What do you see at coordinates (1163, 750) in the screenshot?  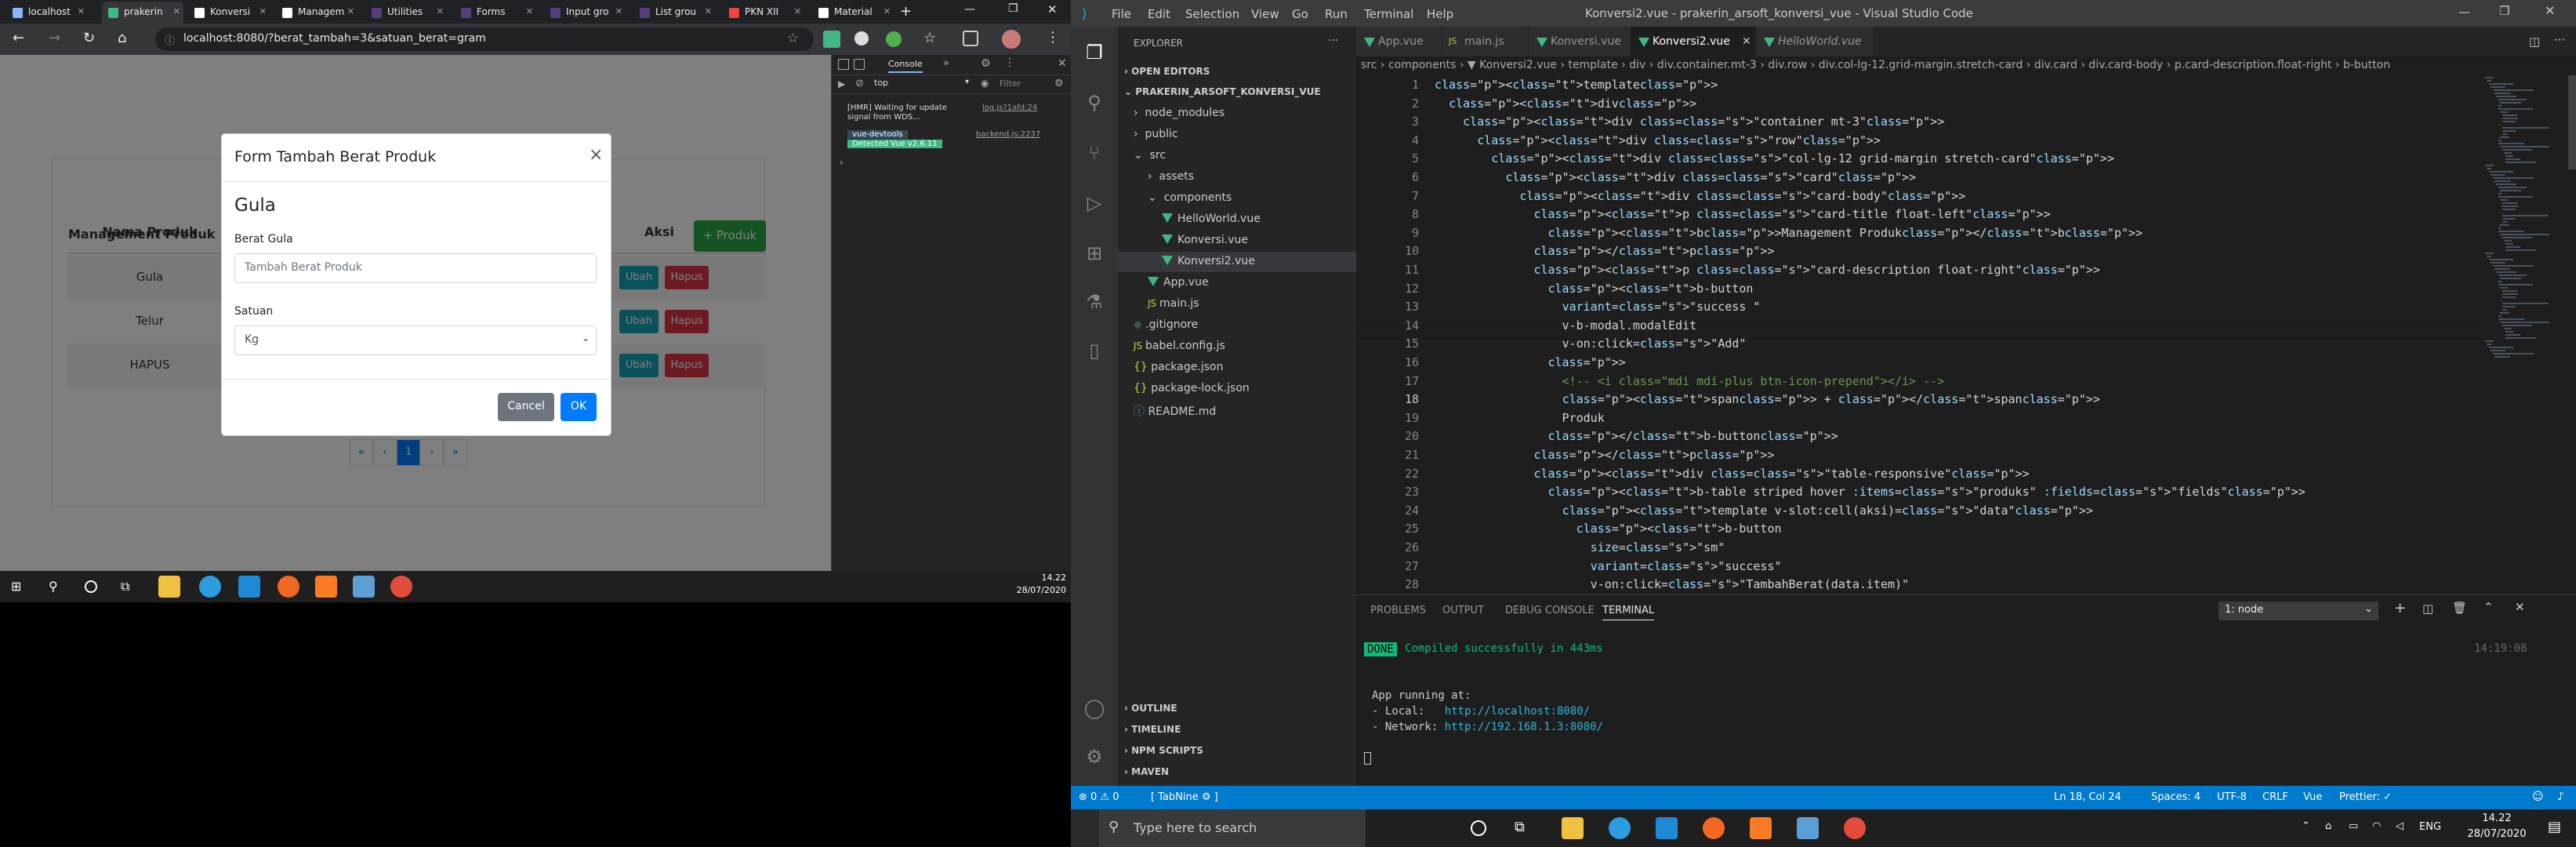 I see `npm-scripts-section: › NPM SCRIPTS` at bounding box center [1163, 750].